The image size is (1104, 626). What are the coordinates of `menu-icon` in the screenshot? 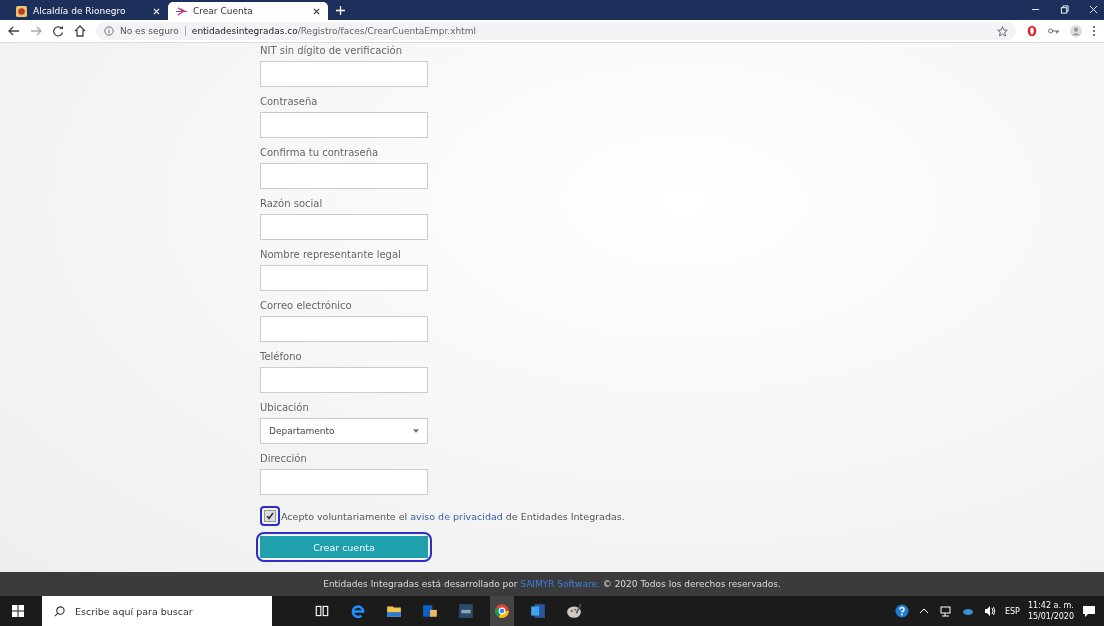 It's located at (1094, 31).